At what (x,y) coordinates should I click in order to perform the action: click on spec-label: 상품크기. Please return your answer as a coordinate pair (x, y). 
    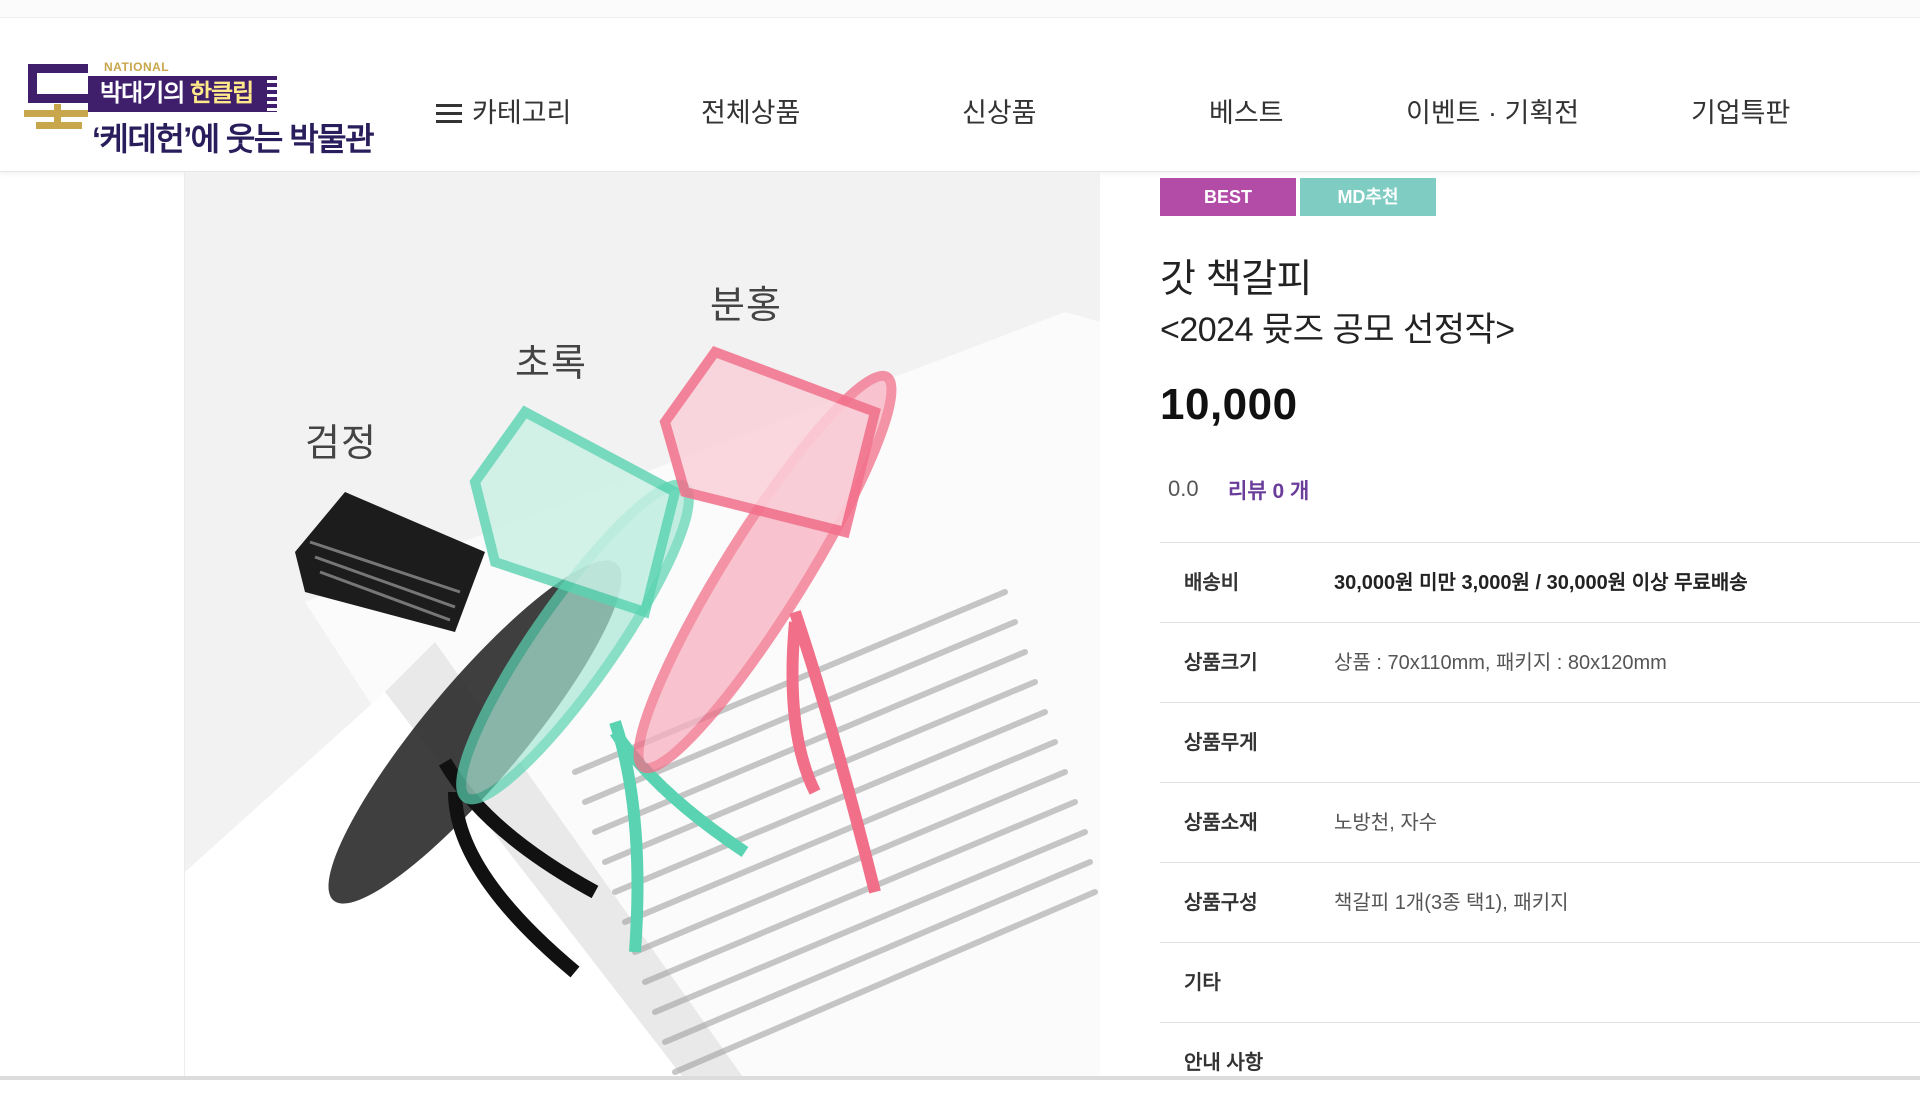
    Looking at the image, I should click on (1221, 663).